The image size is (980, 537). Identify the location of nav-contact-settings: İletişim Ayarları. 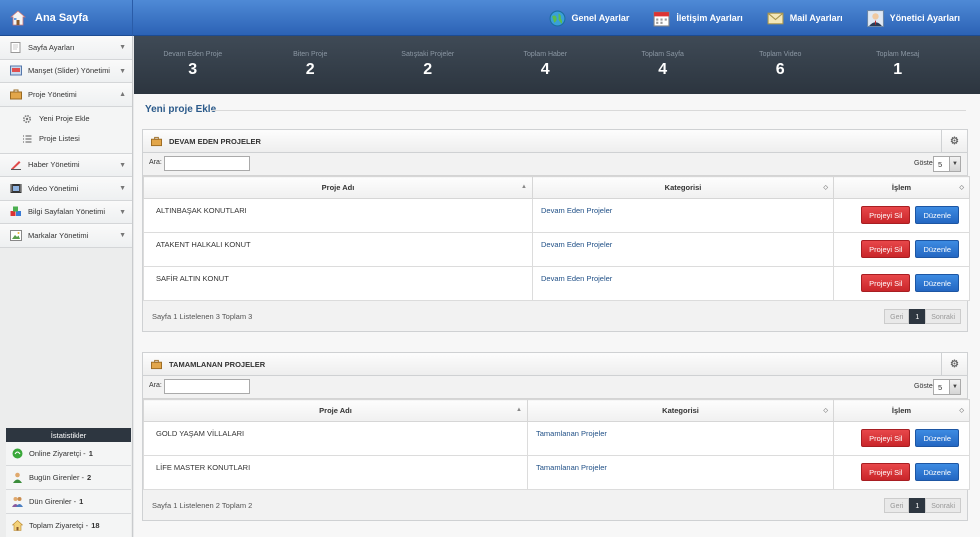
(698, 18).